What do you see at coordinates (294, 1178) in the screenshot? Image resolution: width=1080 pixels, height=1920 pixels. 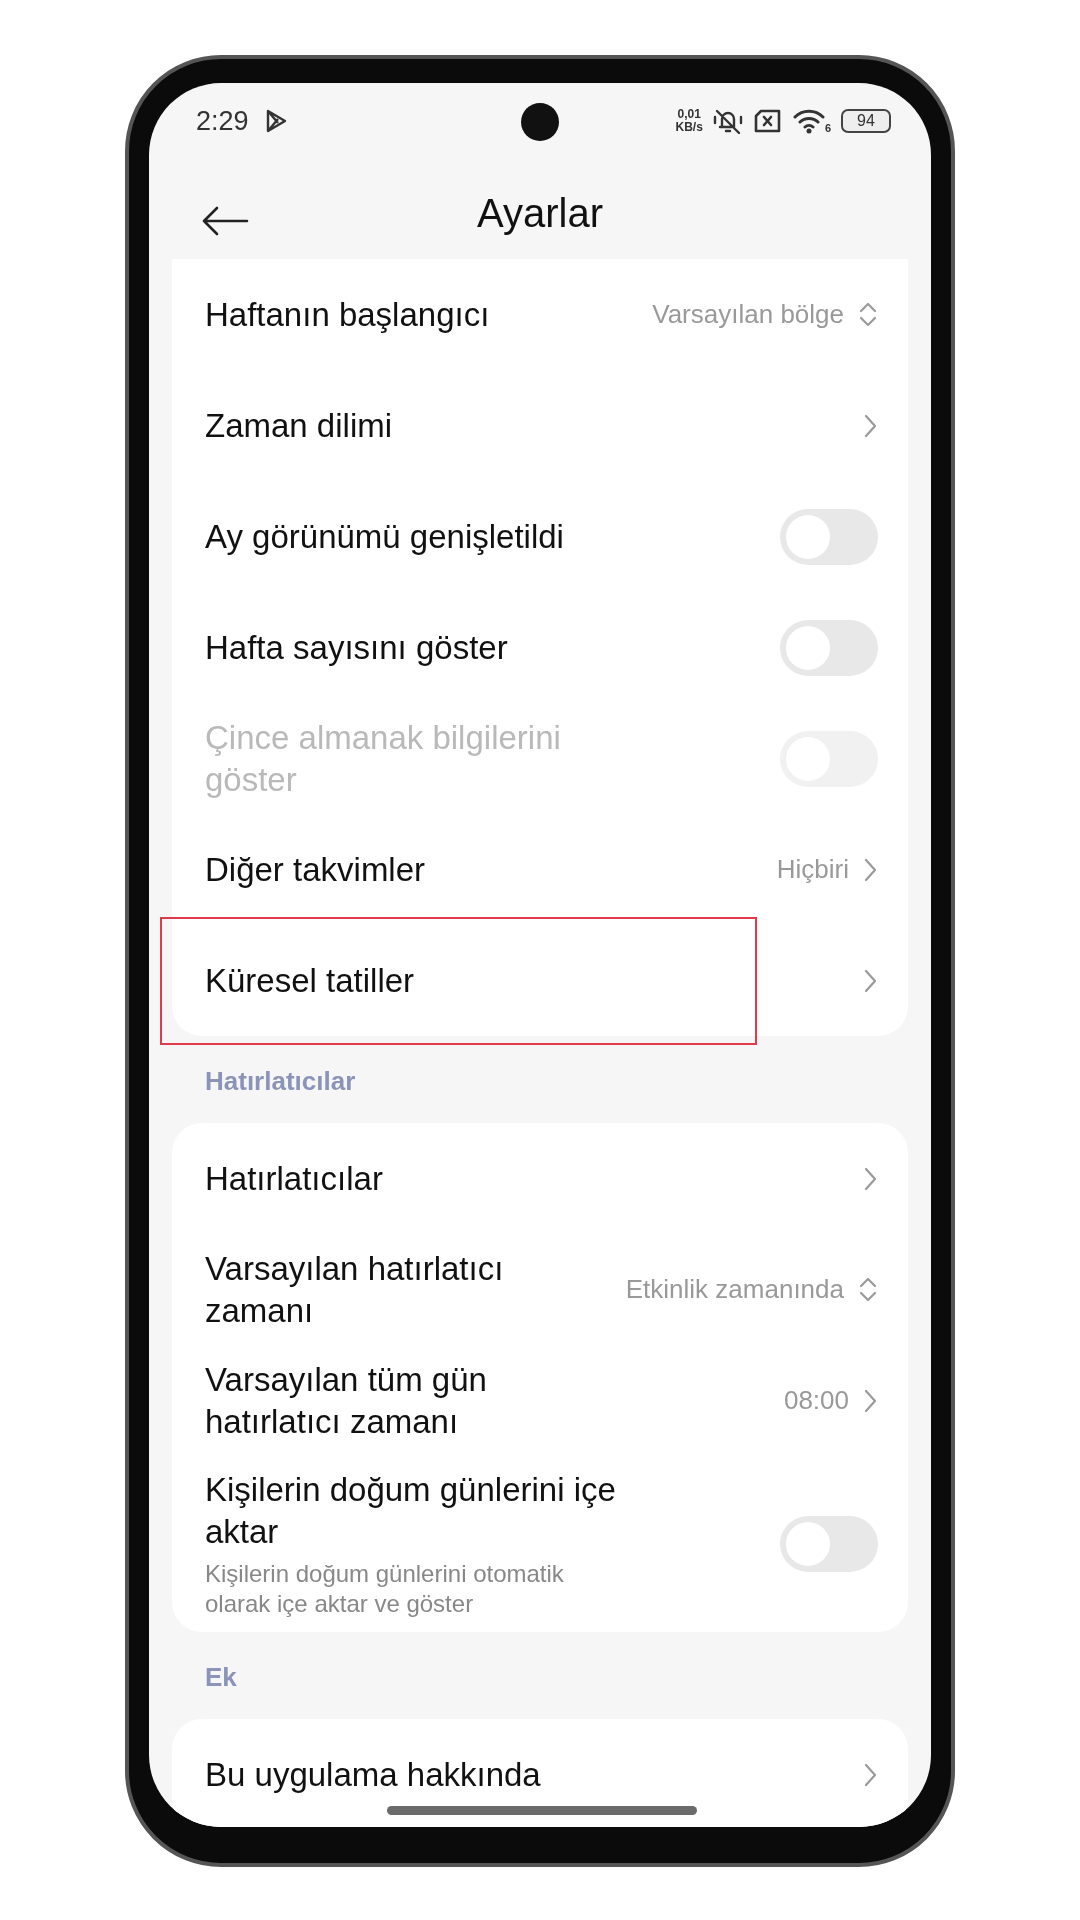 I see `row-label: Hatırlatıcılar` at bounding box center [294, 1178].